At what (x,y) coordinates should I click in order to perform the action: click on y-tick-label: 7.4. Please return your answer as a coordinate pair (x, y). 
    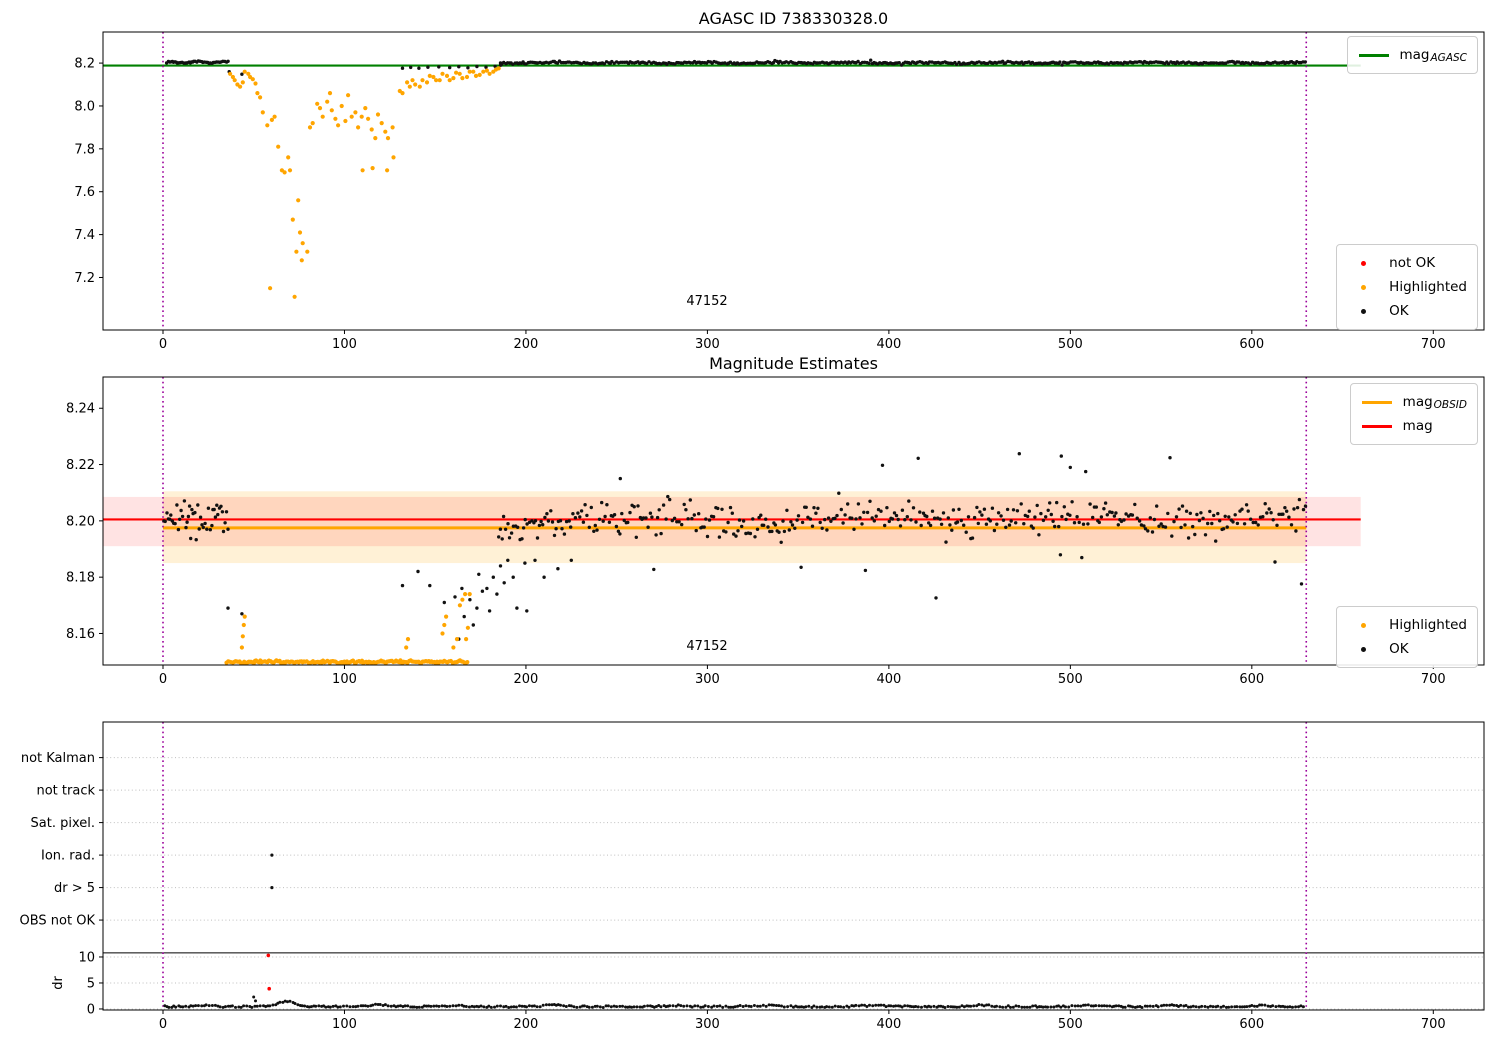
    Looking at the image, I should click on (84, 235).